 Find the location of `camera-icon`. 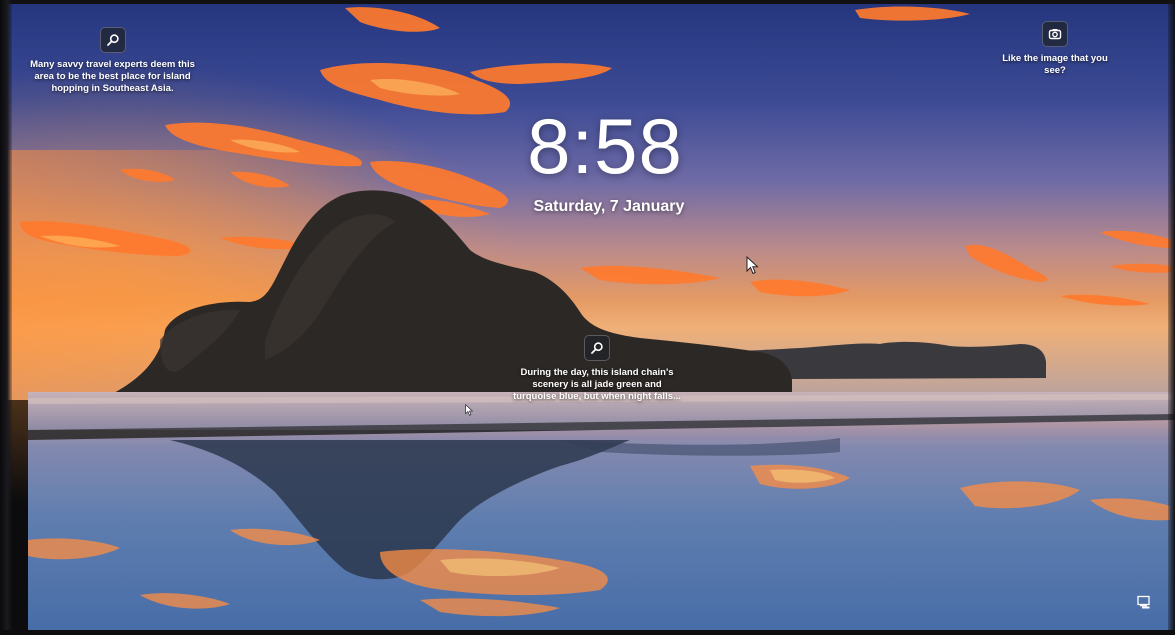

camera-icon is located at coordinates (1055, 34).